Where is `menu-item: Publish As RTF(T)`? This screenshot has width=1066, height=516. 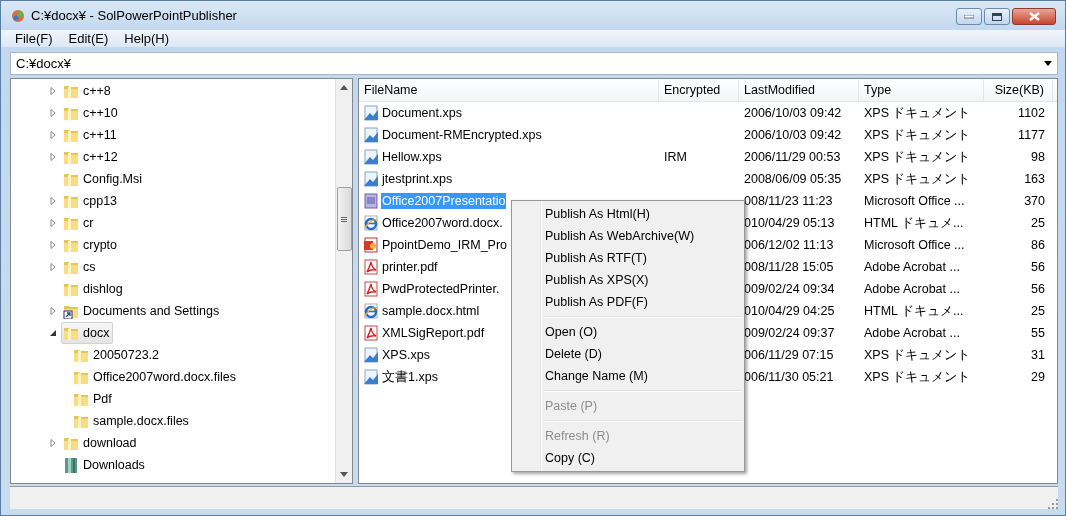 menu-item: Publish As RTF(T) is located at coordinates (628, 258).